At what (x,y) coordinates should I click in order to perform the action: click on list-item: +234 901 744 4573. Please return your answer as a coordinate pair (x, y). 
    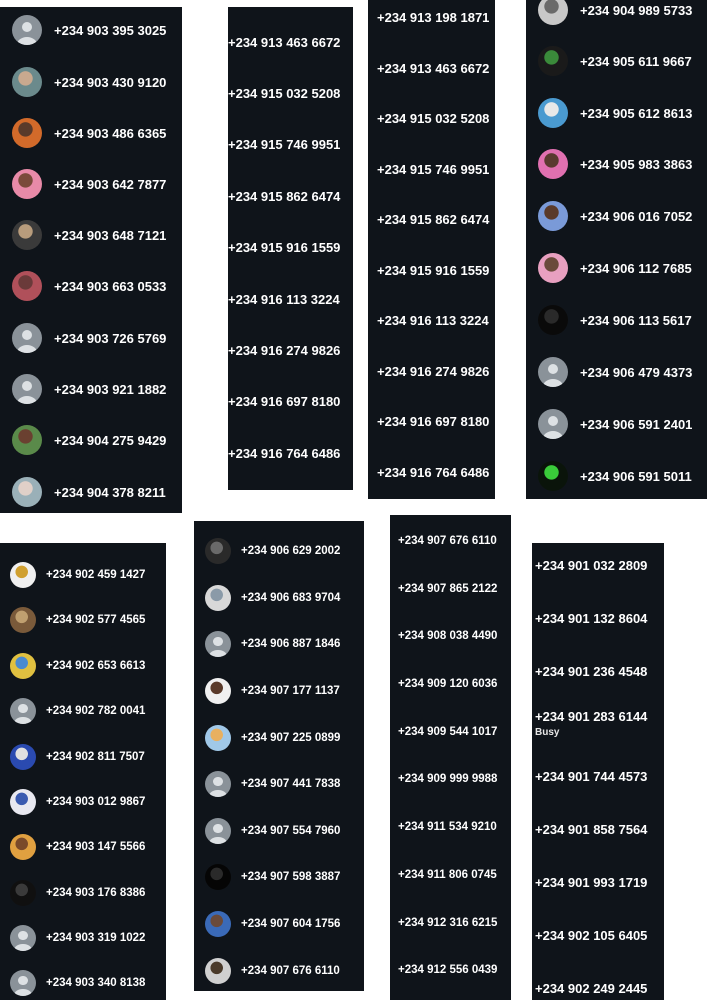
    Looking at the image, I should click on (591, 776).